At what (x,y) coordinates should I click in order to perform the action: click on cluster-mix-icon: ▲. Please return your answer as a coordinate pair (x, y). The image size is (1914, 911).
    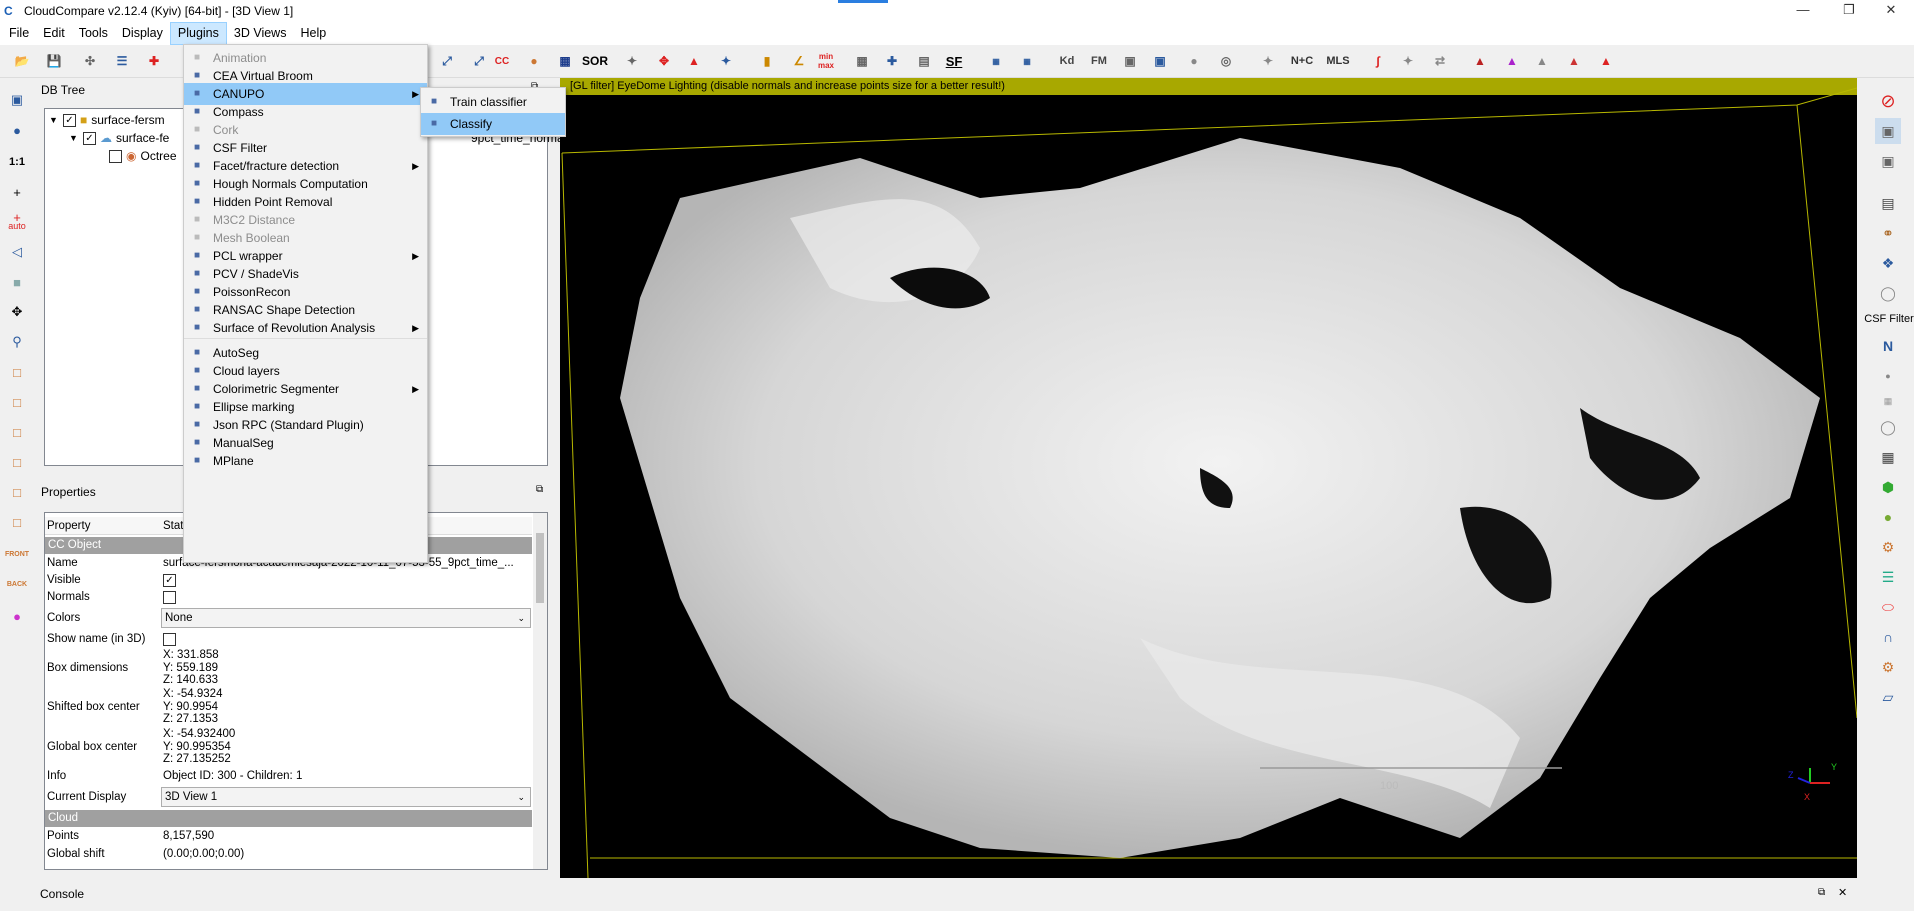
    Looking at the image, I should click on (1574, 61).